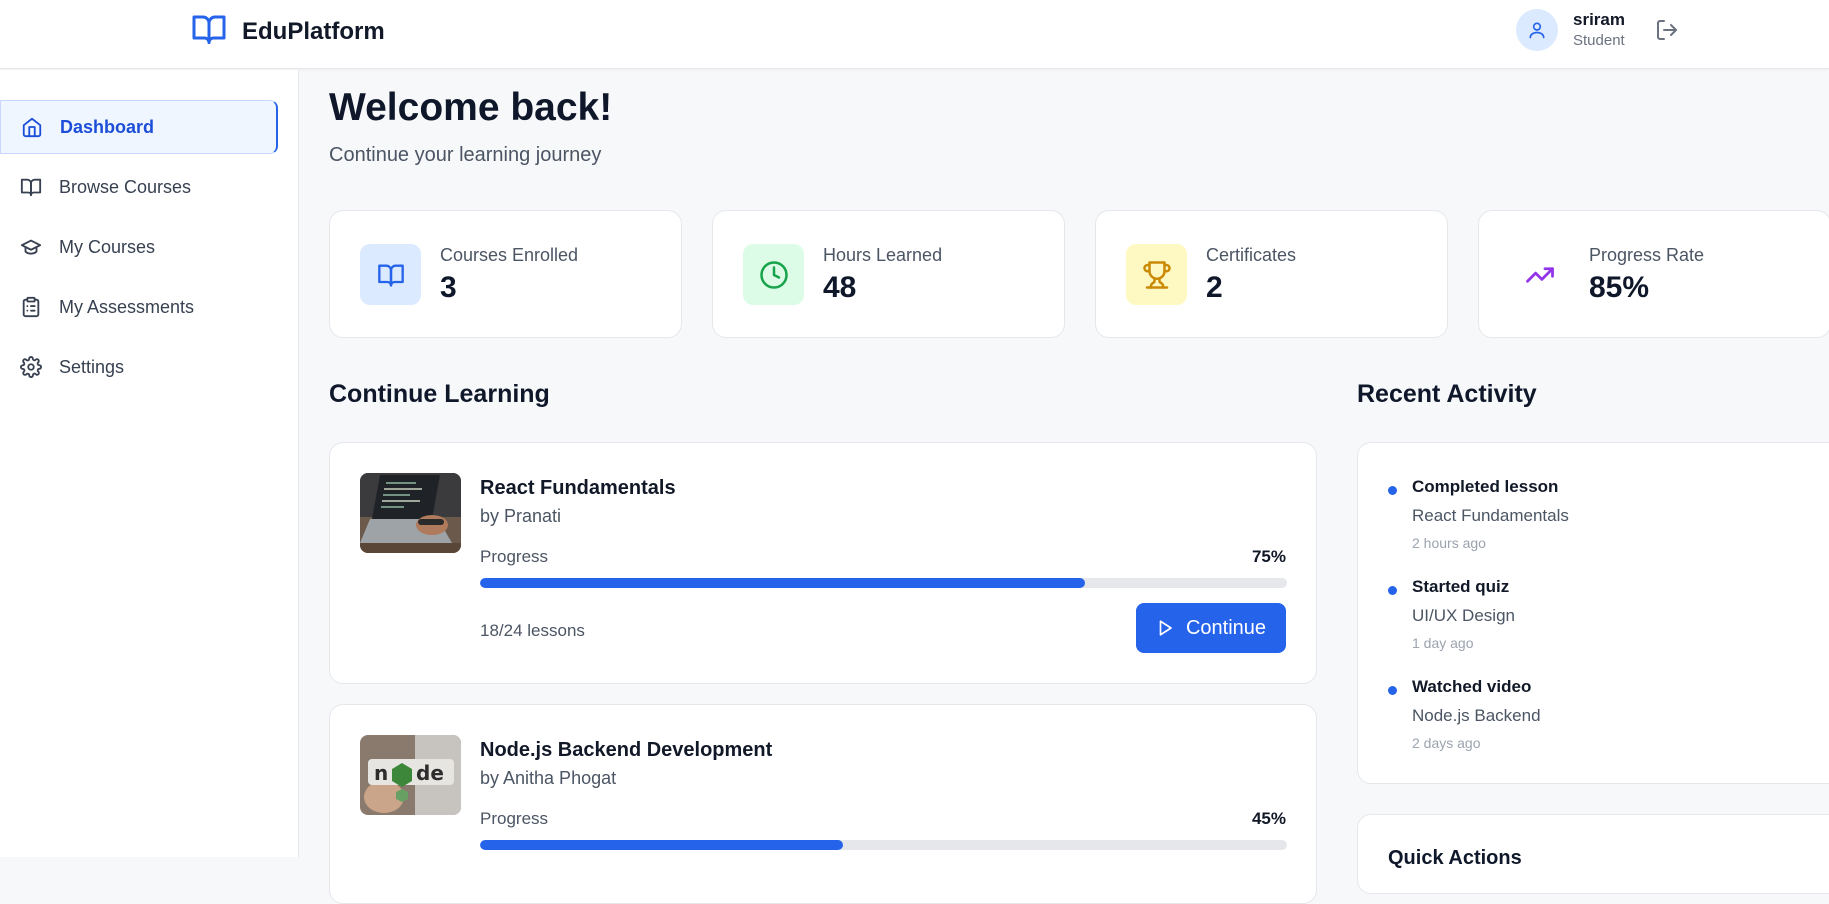 This screenshot has width=1829, height=904. Describe the element at coordinates (1446, 743) in the screenshot. I see `activity-time: 2 days ago` at that location.